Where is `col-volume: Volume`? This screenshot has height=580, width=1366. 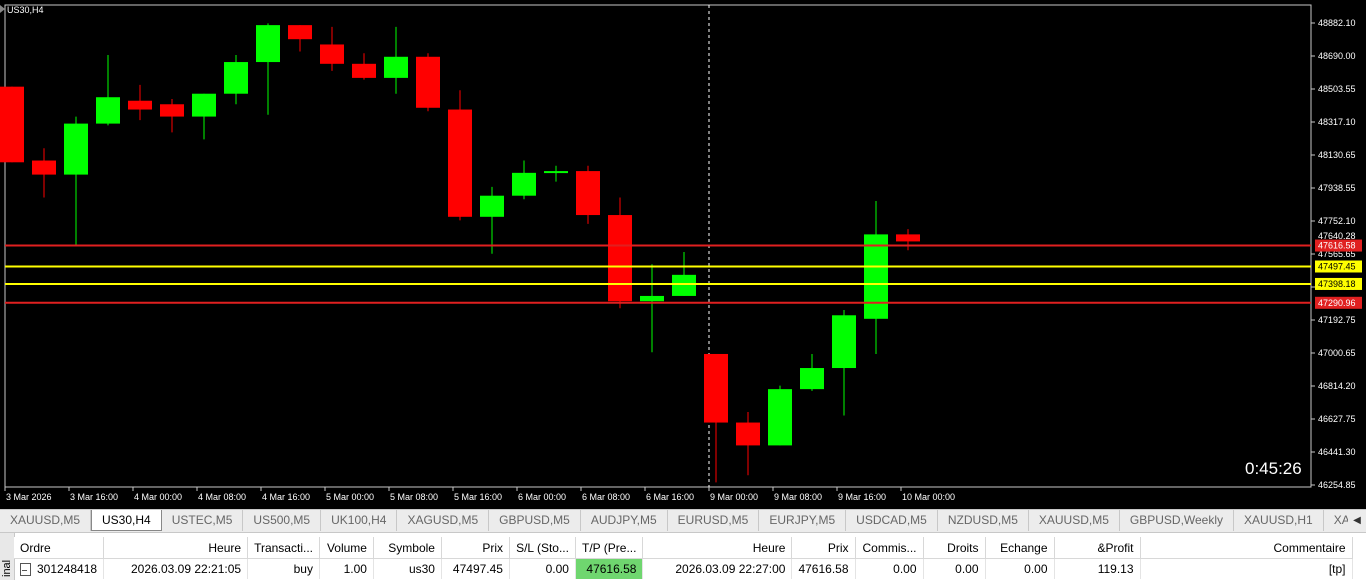 col-volume: Volume is located at coordinates (346, 548).